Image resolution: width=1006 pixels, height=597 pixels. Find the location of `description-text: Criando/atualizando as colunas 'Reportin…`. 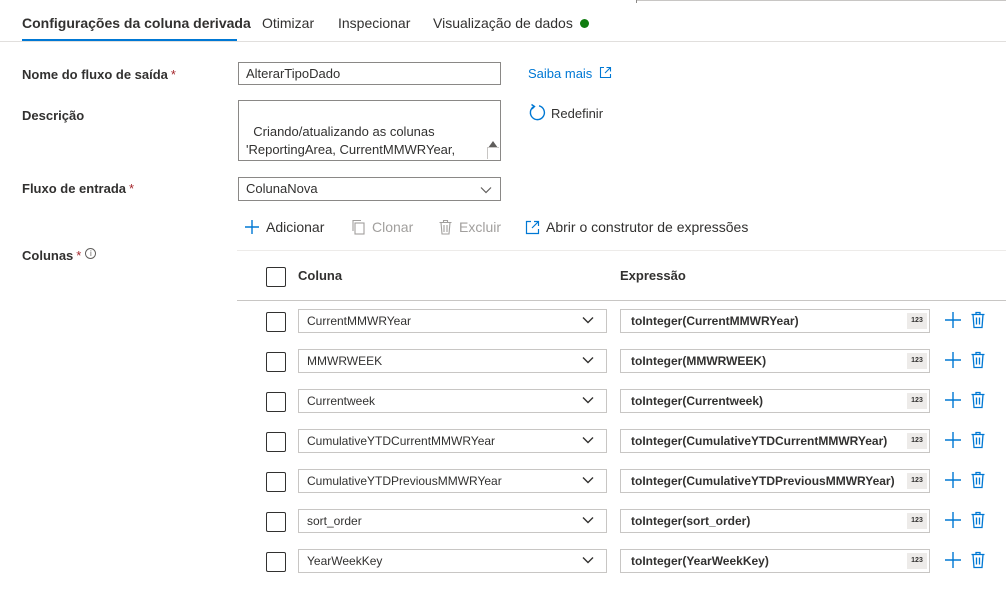

description-text: Criando/atualizando as colunas 'Reportin… is located at coordinates (351, 140).